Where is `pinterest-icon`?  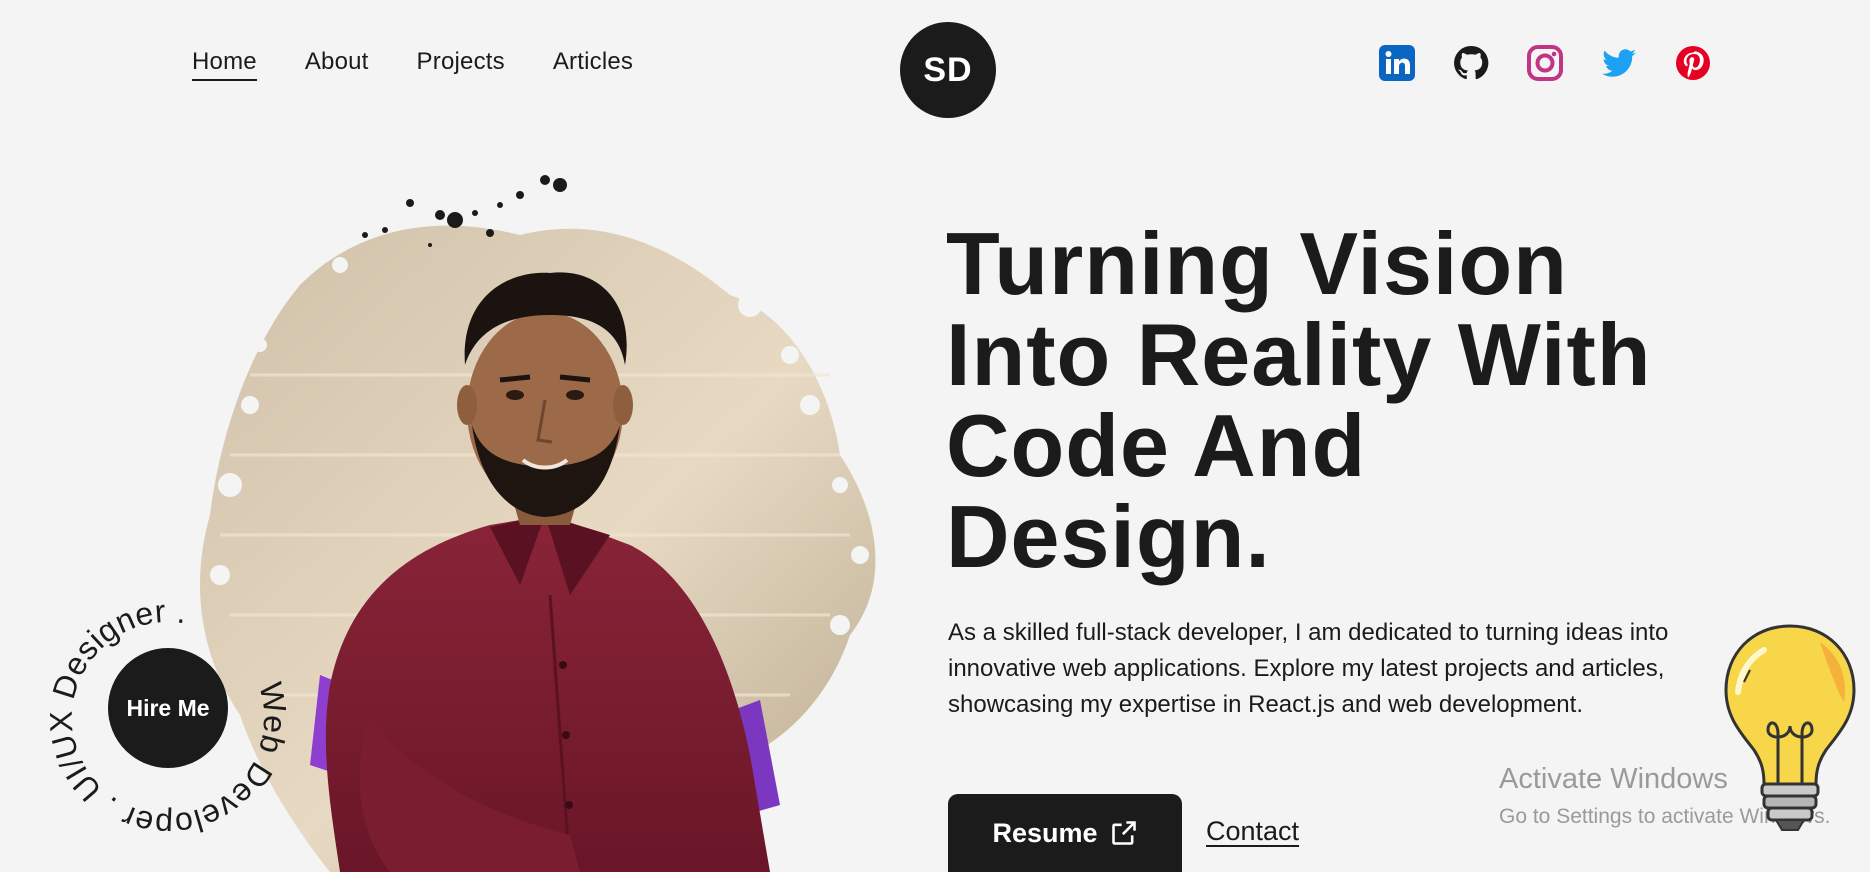
pinterest-icon is located at coordinates (1693, 63).